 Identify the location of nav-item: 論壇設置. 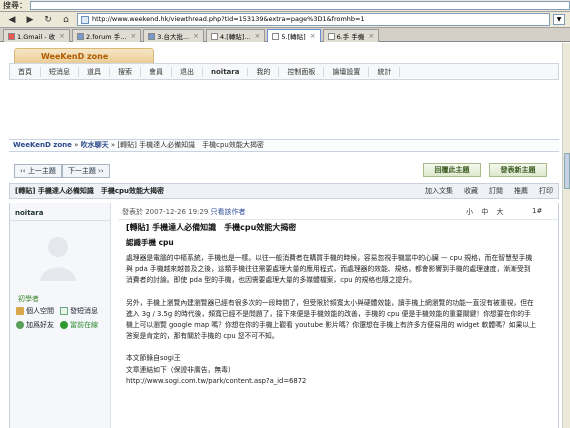
(347, 71).